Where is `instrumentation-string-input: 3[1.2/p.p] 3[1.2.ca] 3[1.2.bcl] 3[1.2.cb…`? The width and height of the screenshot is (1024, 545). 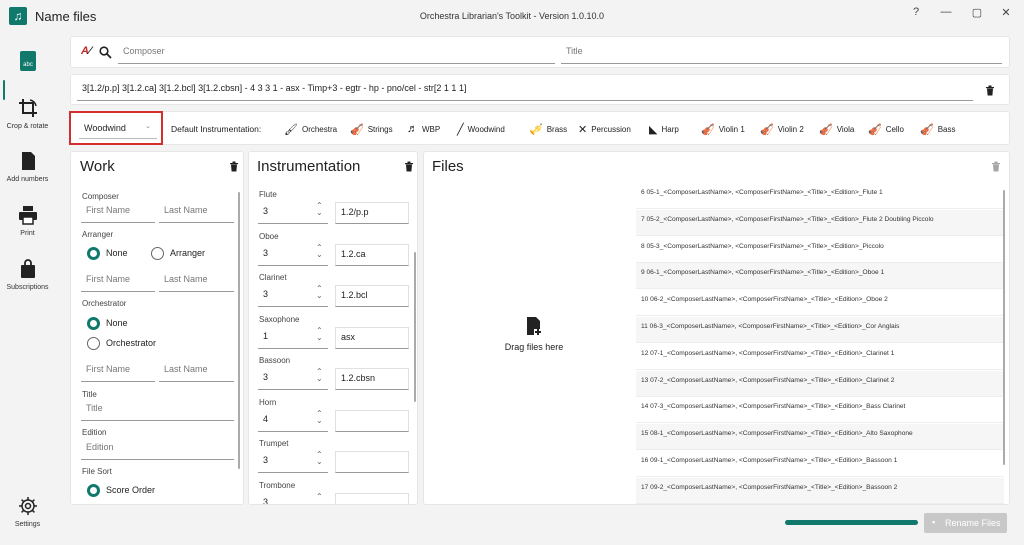
instrumentation-string-input: 3[1.2/p.p] 3[1.2.ca] 3[1.2.bcl] 3[1.2.cb… is located at coordinates (525, 90).